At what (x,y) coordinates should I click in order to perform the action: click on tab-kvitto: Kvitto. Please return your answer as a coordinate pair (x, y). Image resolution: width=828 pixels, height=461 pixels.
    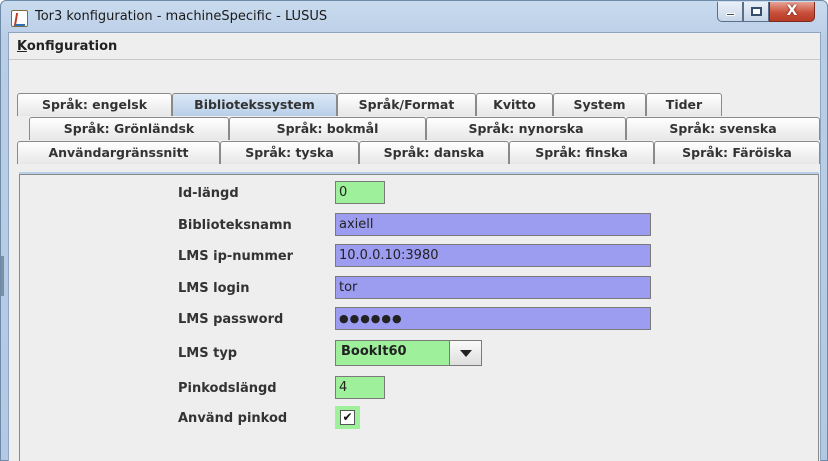
    Looking at the image, I should click on (514, 104).